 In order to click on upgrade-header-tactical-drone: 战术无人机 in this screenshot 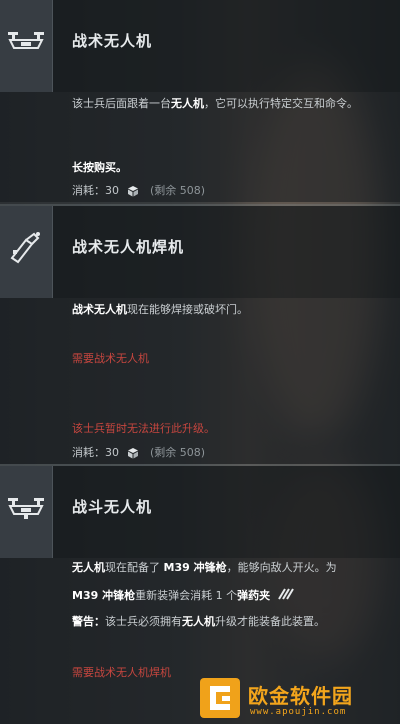, I will do `click(200, 46)`.